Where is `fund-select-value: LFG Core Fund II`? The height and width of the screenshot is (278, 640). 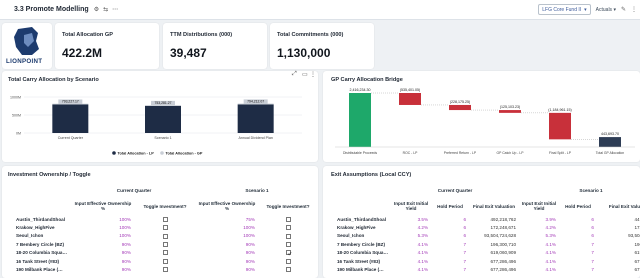 fund-select-value: LFG Core Fund II is located at coordinates (562, 9).